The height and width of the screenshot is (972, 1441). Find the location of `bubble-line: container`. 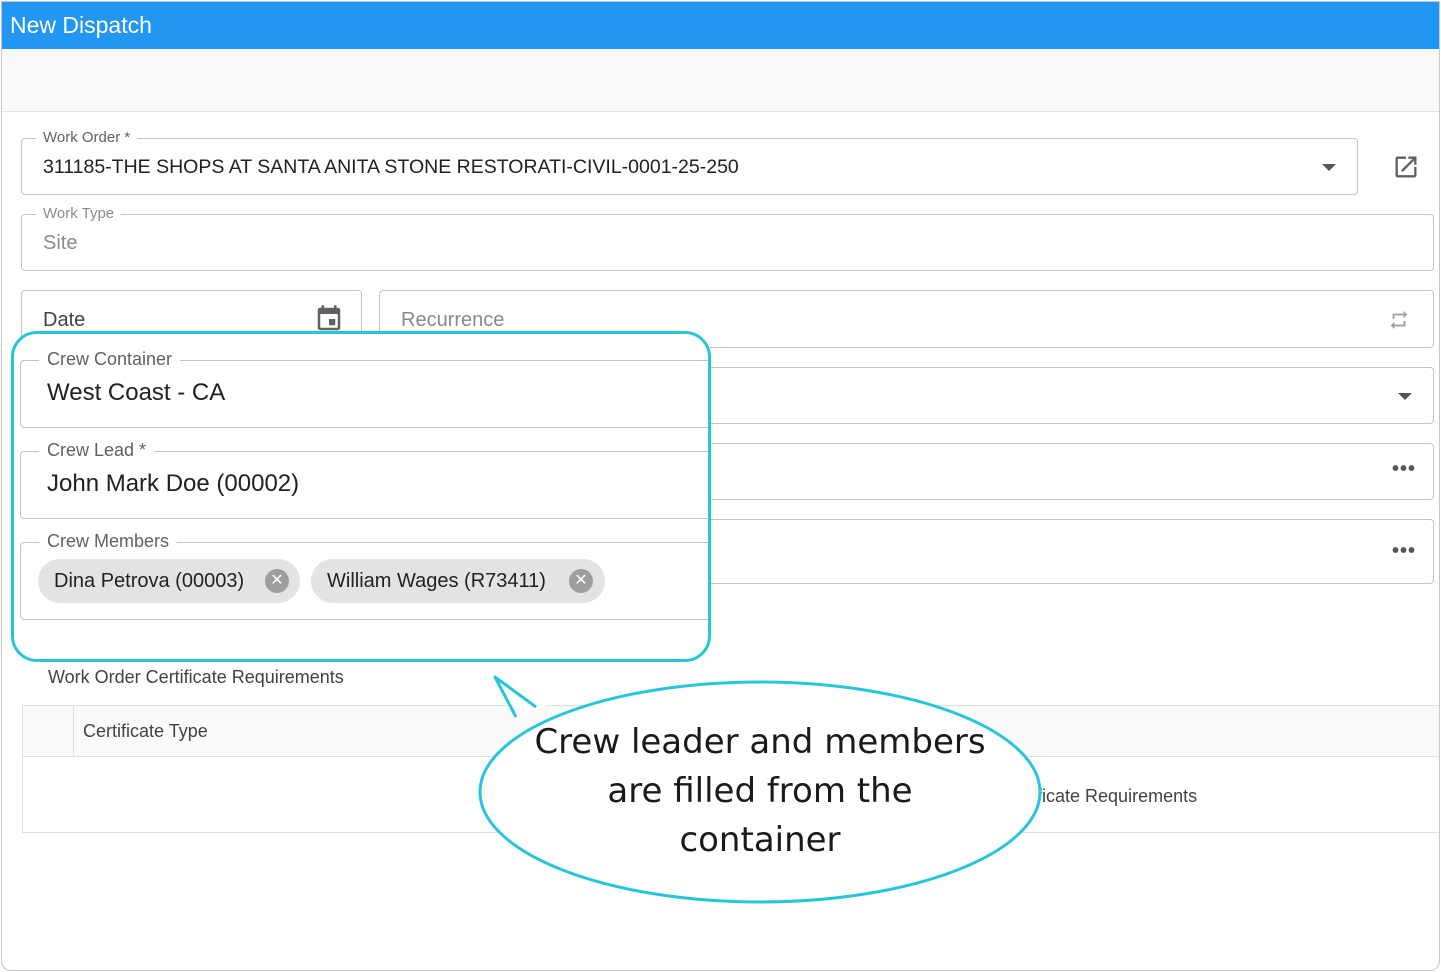

bubble-line: container is located at coordinates (760, 840).